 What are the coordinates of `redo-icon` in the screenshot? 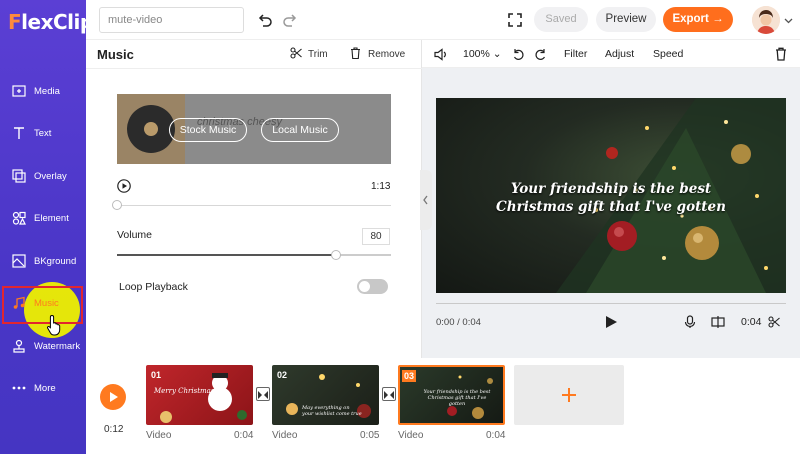 It's located at (290, 20).